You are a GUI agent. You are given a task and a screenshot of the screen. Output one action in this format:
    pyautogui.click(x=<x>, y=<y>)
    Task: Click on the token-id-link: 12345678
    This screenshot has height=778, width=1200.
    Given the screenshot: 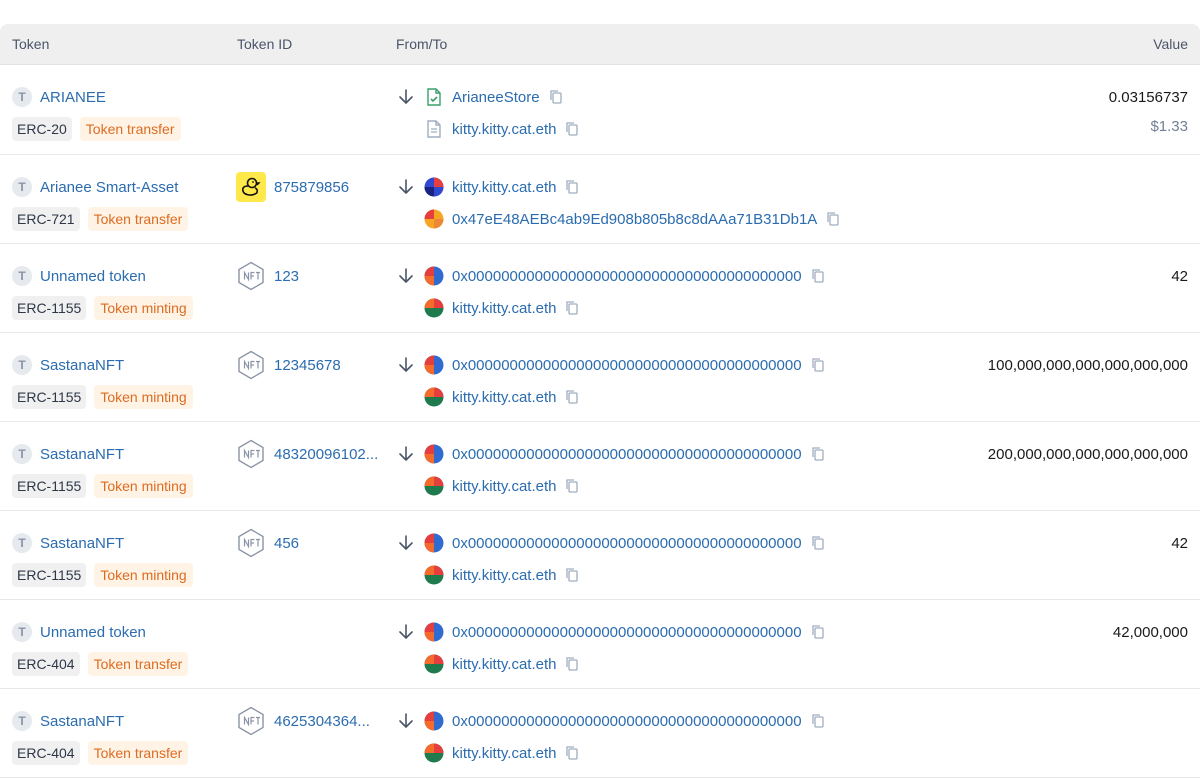 What is the action you would take?
    pyautogui.click(x=307, y=365)
    